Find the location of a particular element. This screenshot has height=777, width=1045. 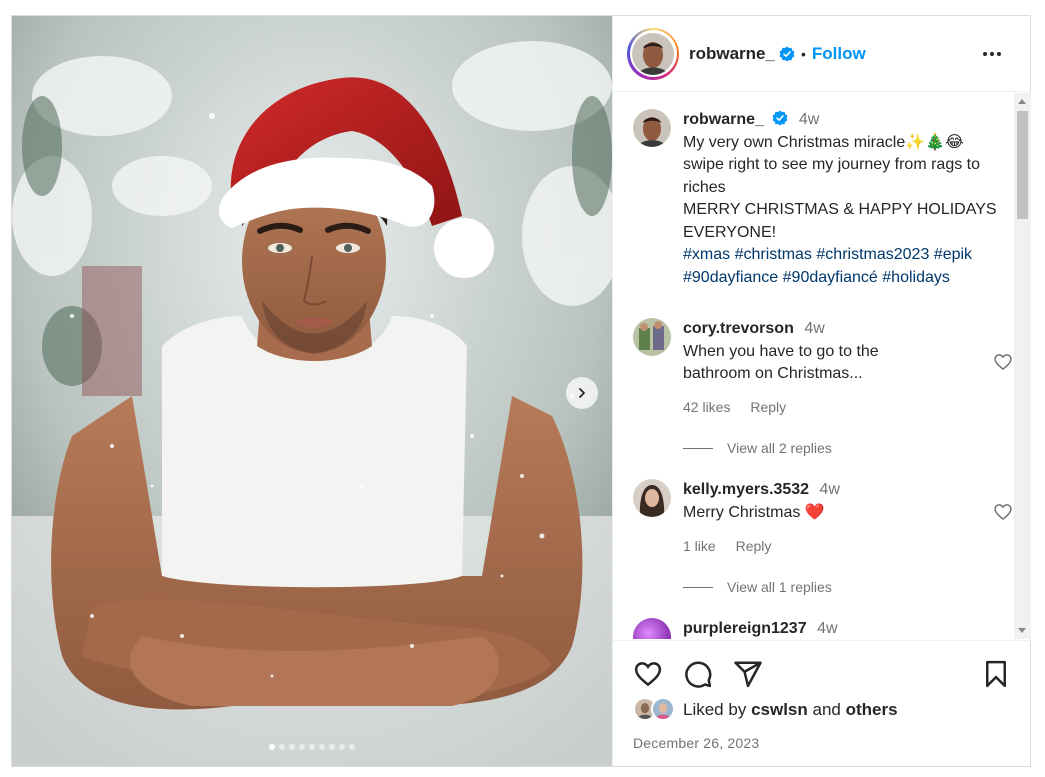

carousel-indicator is located at coordinates (312, 747).